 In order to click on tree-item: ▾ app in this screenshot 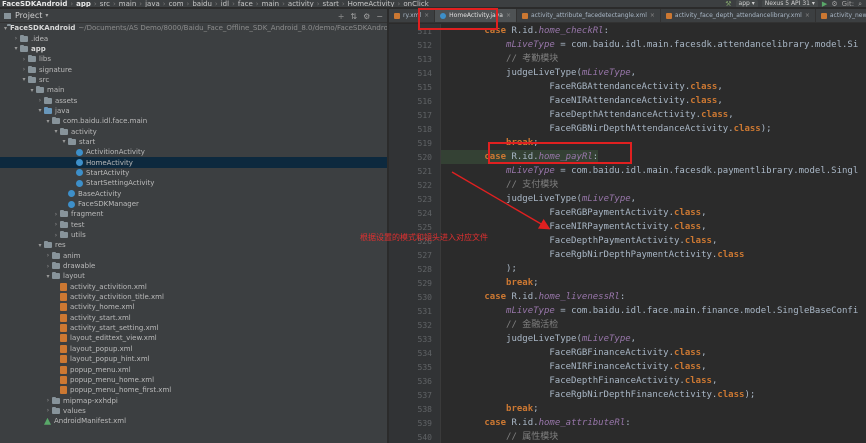, I will do `click(193, 49)`.